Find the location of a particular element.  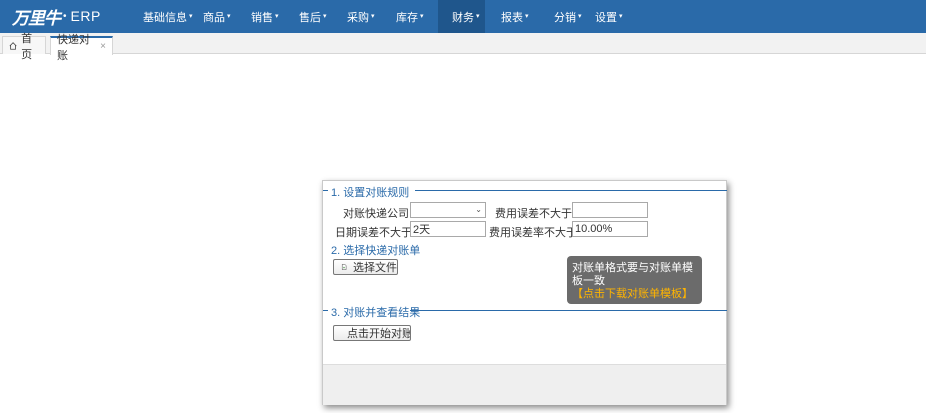

template-tooltip: 对账单格式要与对账单模板一致 【点击下载对账单模板】 is located at coordinates (634, 280).